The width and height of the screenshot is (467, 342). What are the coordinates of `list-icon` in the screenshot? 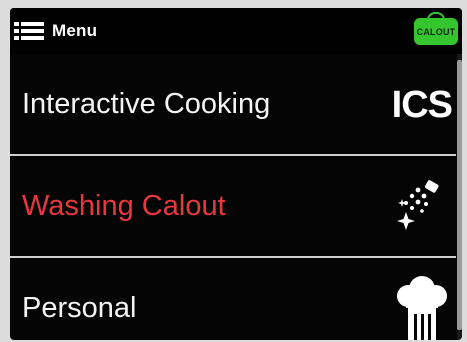 It's located at (29, 31).